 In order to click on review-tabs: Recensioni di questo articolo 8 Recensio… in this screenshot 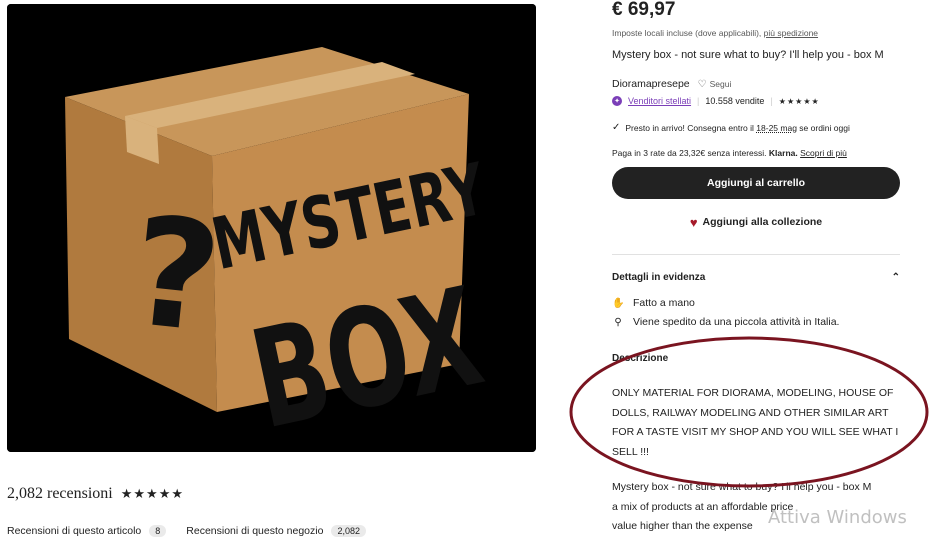, I will do `click(186, 531)`.